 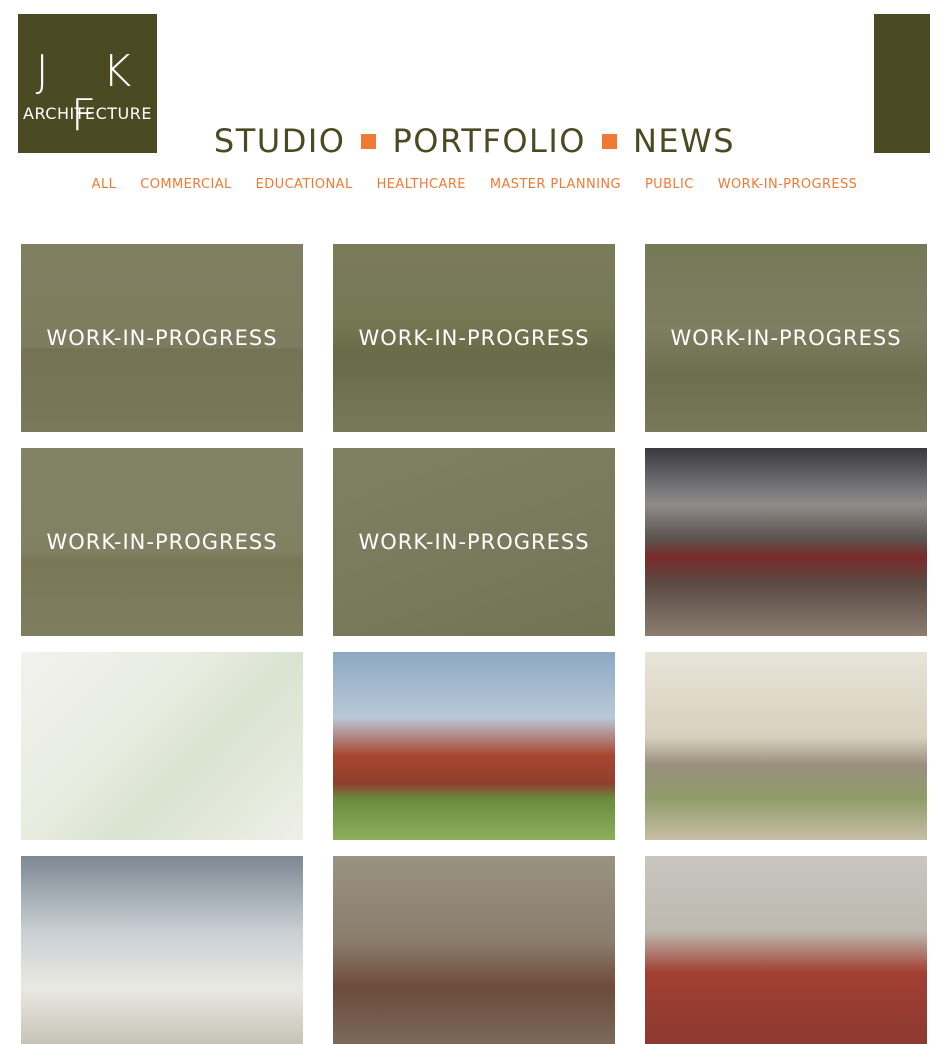 I want to click on logo-word: ARCHITECTURE, so click(x=87, y=113).